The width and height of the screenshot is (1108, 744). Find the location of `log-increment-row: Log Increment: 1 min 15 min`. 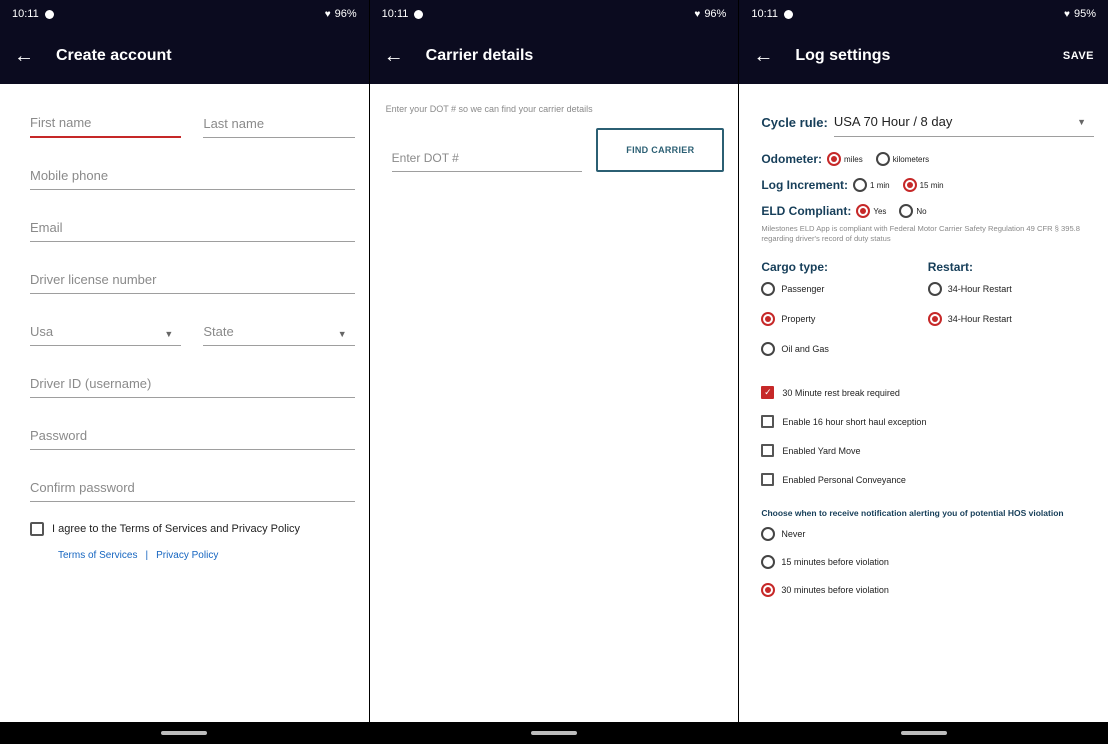

log-increment-row: Log Increment: 1 min 15 min is located at coordinates (852, 185).